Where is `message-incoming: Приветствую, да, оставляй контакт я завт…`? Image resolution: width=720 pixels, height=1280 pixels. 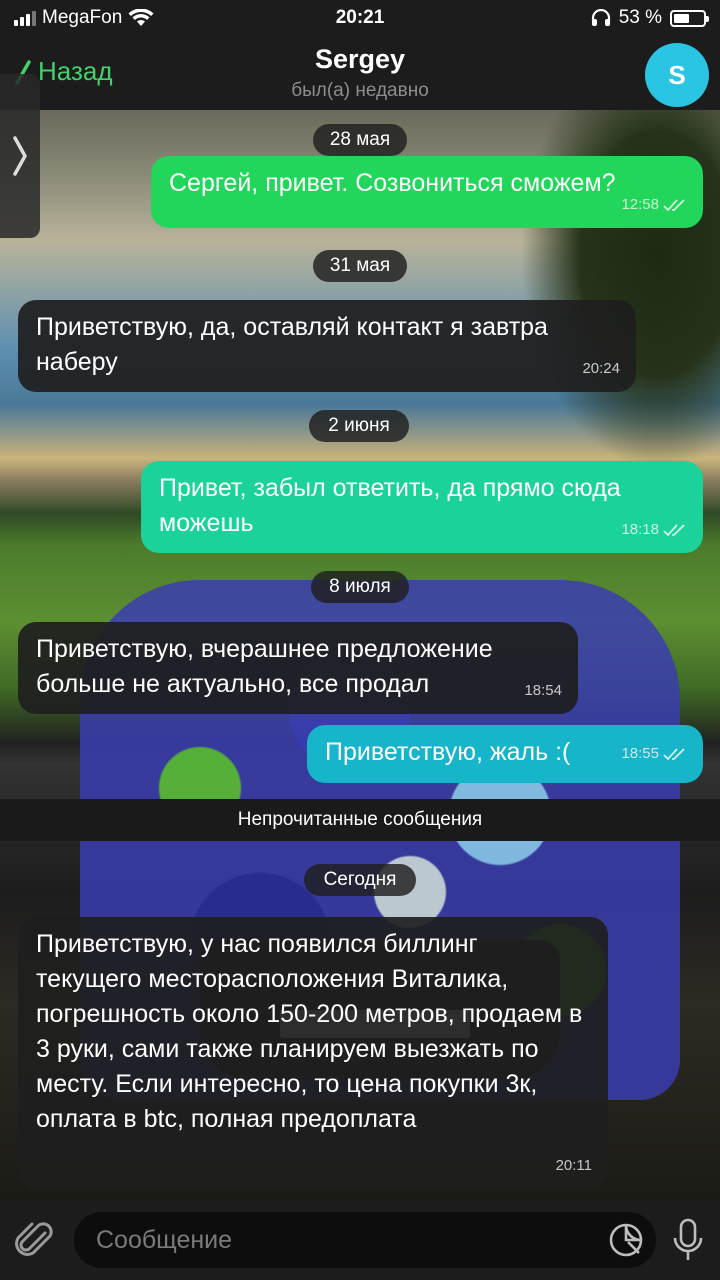 message-incoming: Приветствую, да, оставляй контакт я завт… is located at coordinates (327, 346).